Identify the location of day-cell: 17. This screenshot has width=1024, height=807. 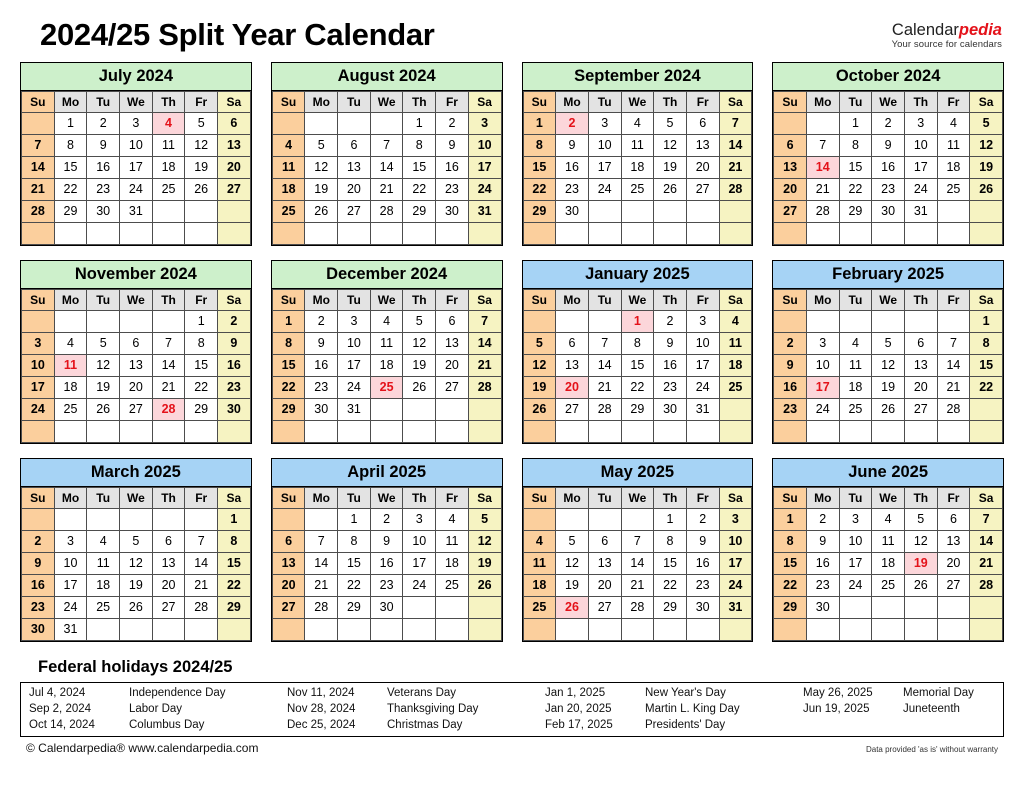
(70, 585).